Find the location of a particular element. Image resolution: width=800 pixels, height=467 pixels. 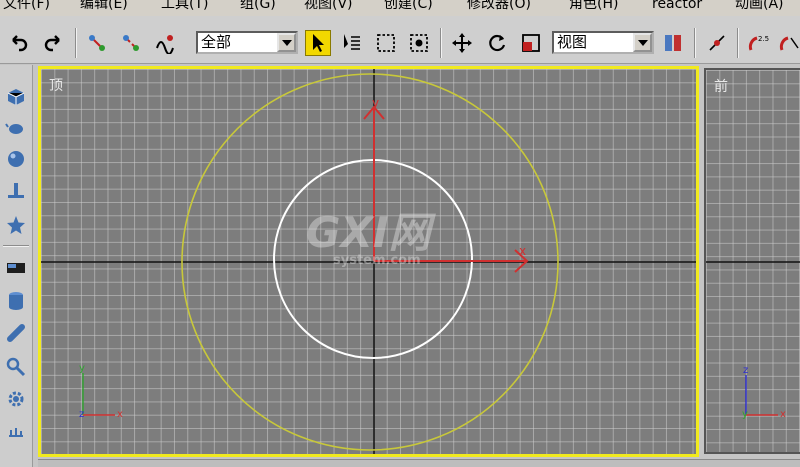

selection-filter-value: 全部 is located at coordinates (216, 42).